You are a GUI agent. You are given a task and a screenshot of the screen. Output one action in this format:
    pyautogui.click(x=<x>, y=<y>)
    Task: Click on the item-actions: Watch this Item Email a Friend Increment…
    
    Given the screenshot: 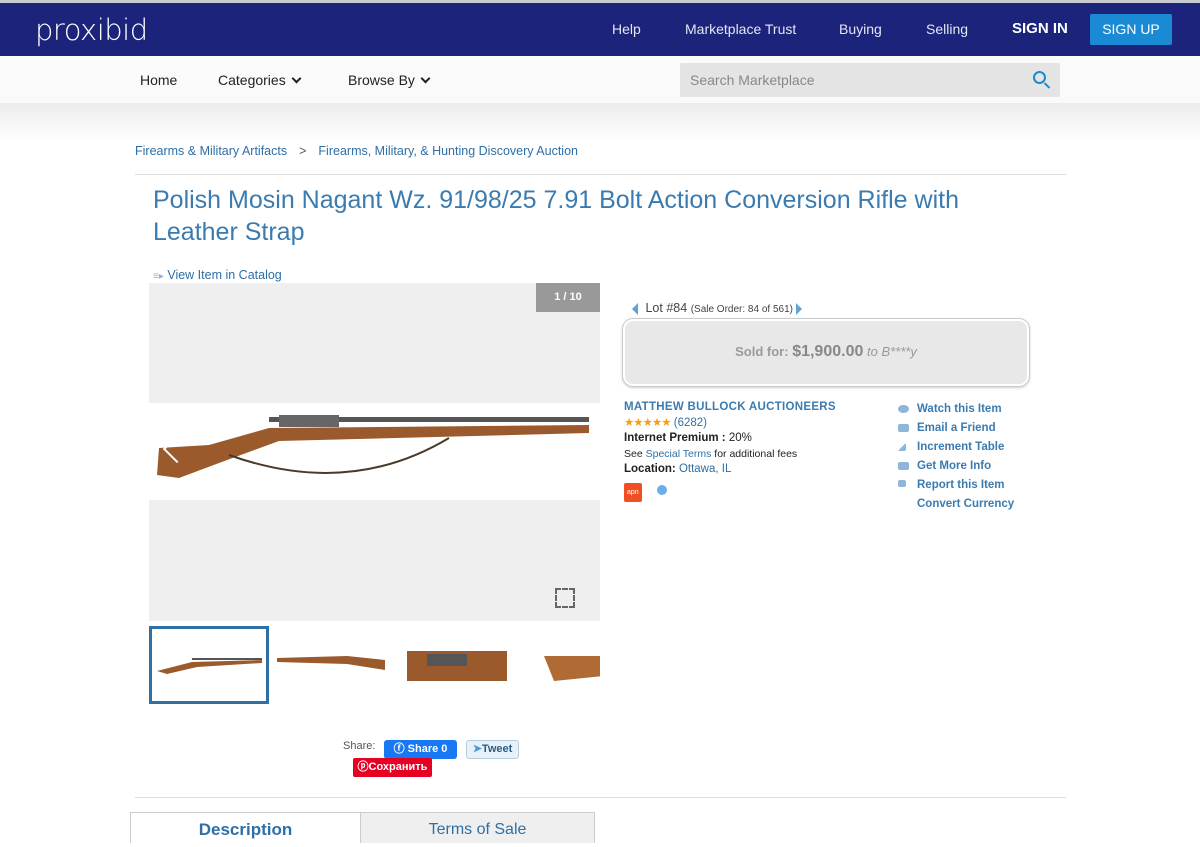 What is the action you would take?
    pyautogui.click(x=955, y=457)
    